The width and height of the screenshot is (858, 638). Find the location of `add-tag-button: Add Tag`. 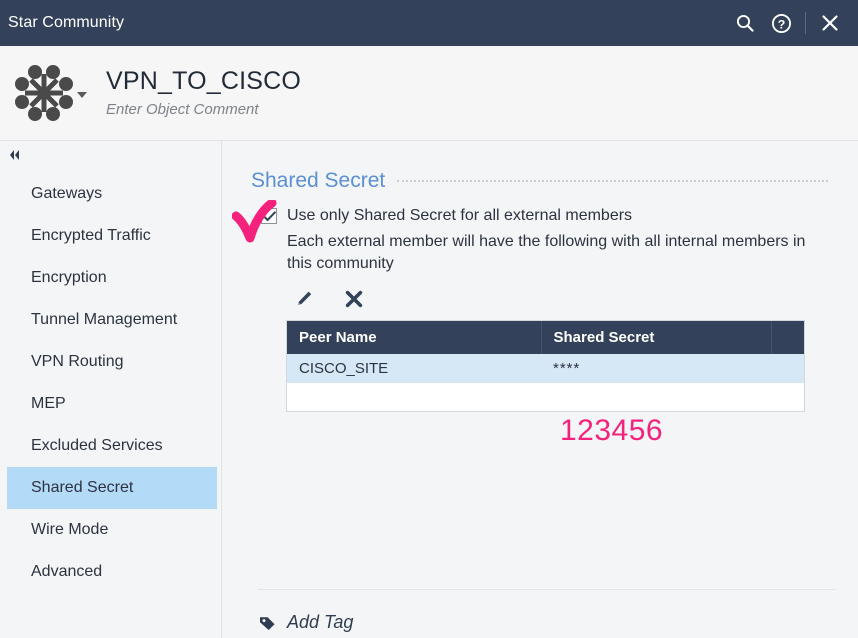

add-tag-button: Add Tag is located at coordinates (305, 622).